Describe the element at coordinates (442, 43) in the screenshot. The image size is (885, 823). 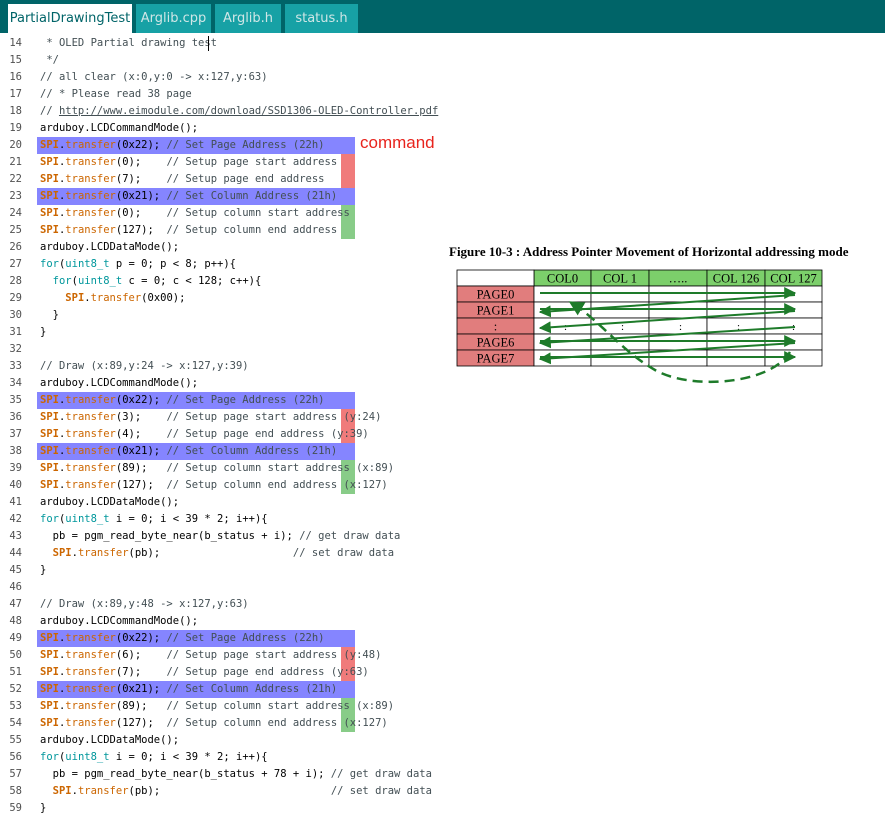
I see `code-line: 14 * OLED Partial drawing test` at that location.